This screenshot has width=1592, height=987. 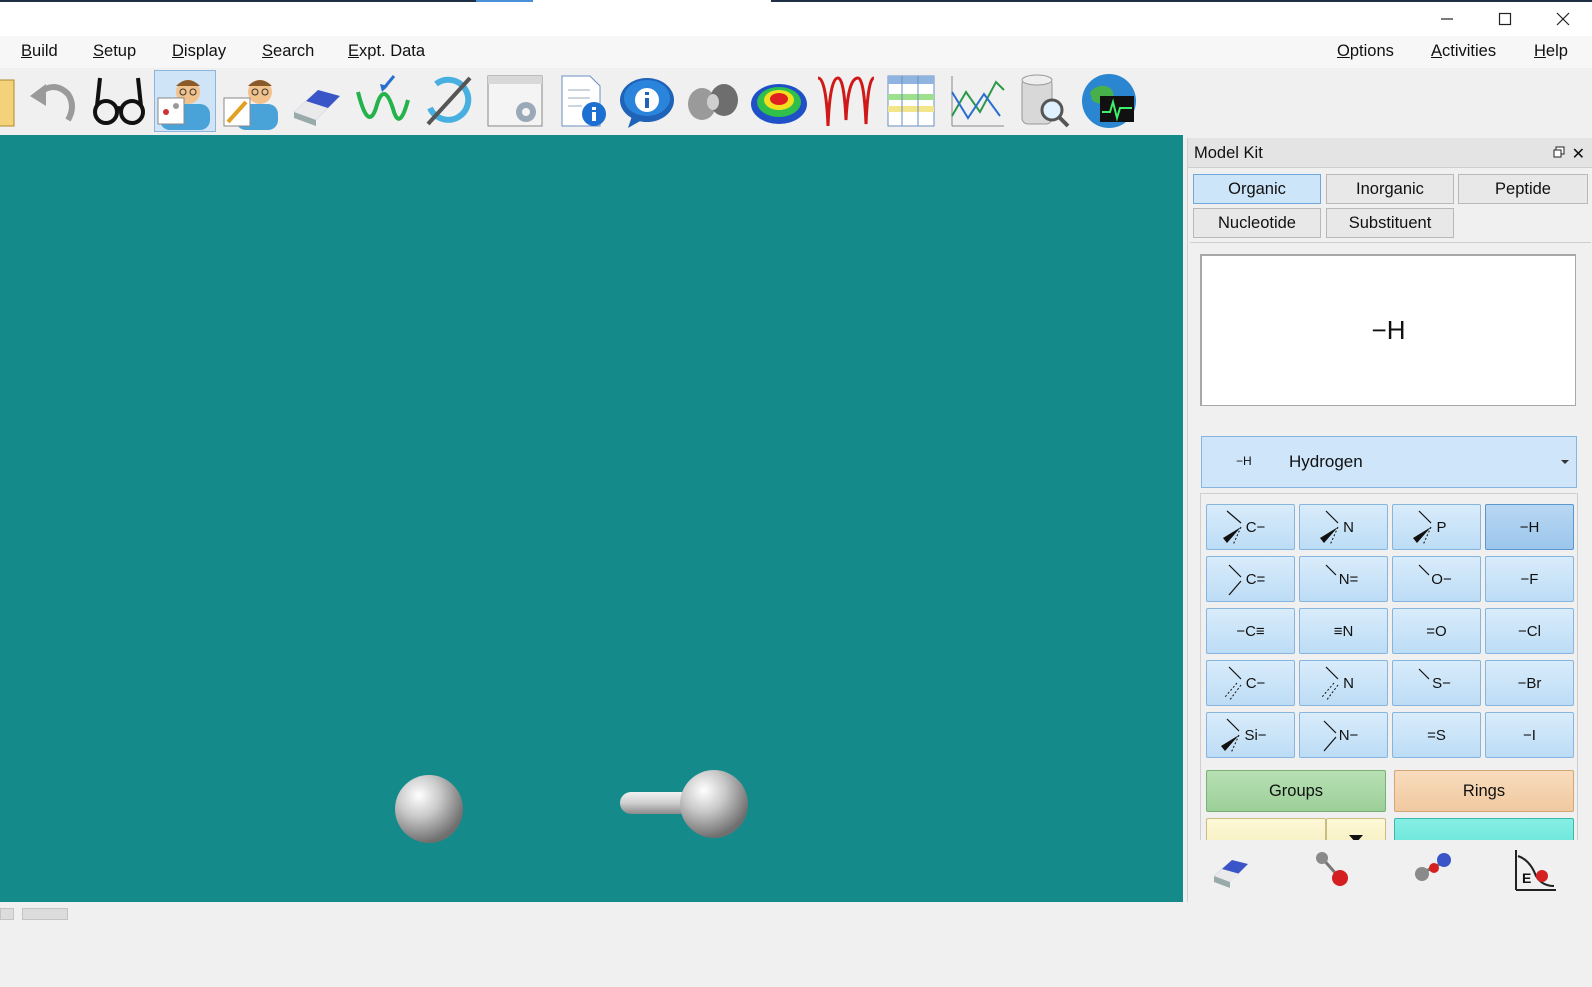 What do you see at coordinates (1559, 152) in the screenshot?
I see `float-window-icon` at bounding box center [1559, 152].